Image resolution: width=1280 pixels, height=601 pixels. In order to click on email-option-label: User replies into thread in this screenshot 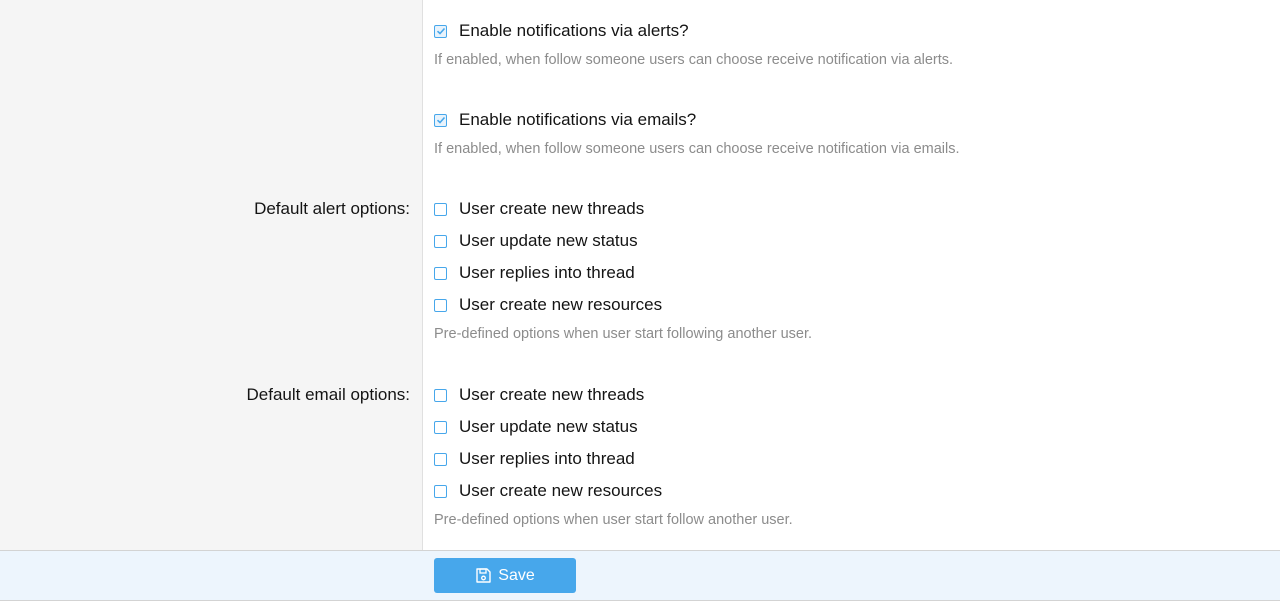, I will do `click(547, 458)`.